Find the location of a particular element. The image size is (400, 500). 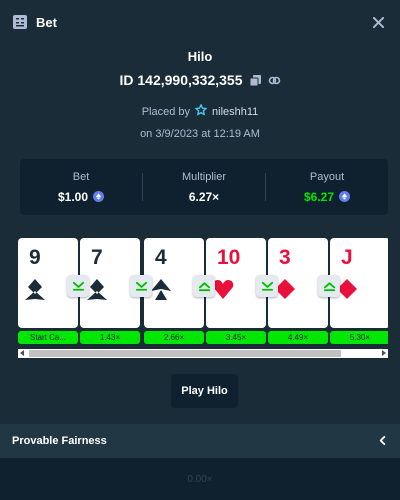

scroll-right-arrow-icon is located at coordinates (384, 353).